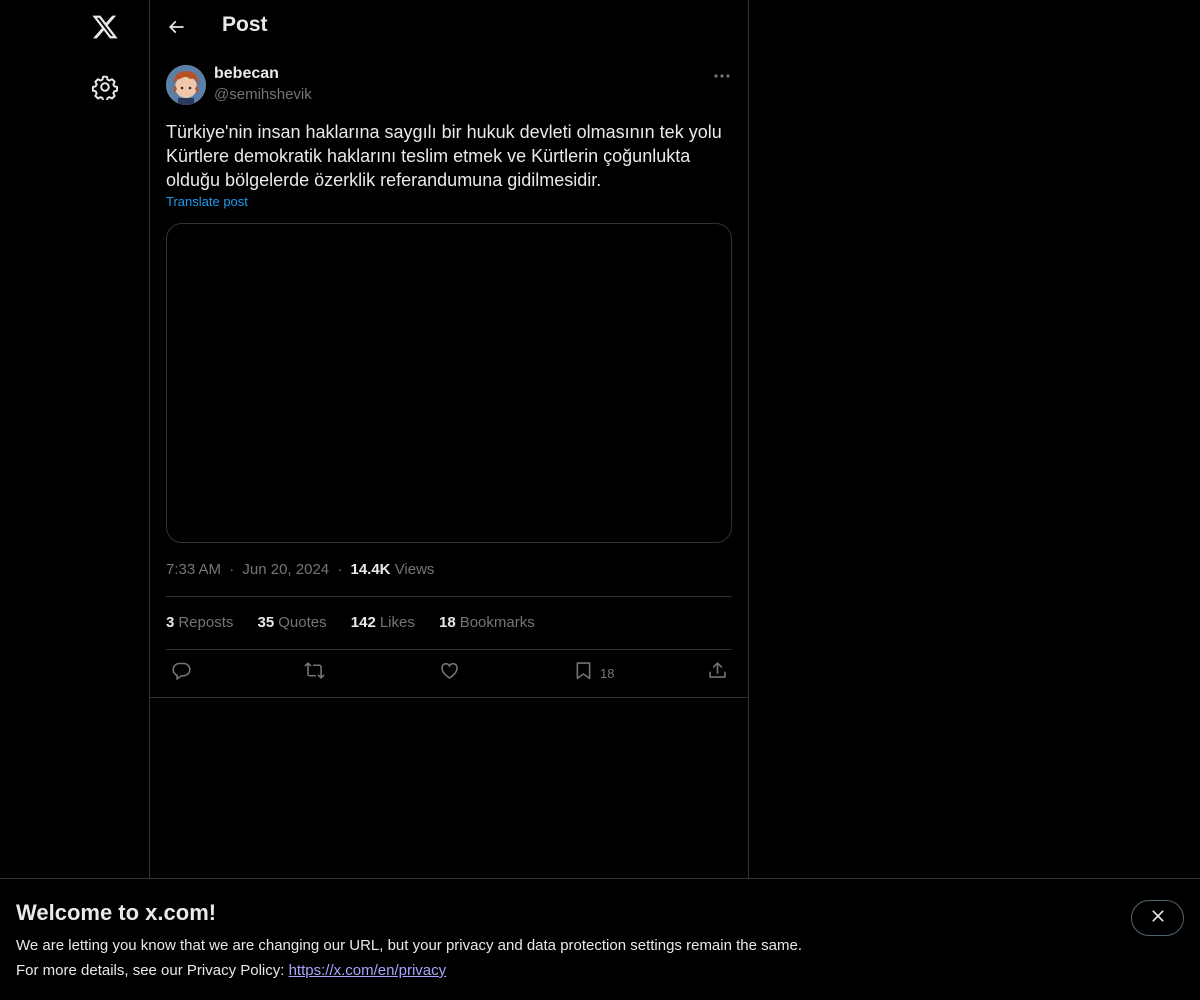 Image resolution: width=1200 pixels, height=1000 pixels. Describe the element at coordinates (75, 500) in the screenshot. I see `left-navigation` at that location.